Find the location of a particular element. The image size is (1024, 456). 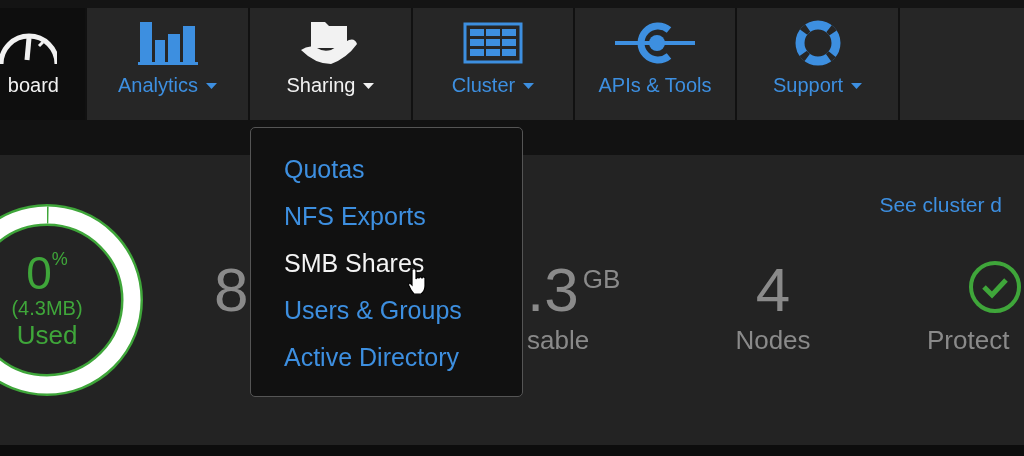

tab-label: Support is located at coordinates (817, 85).